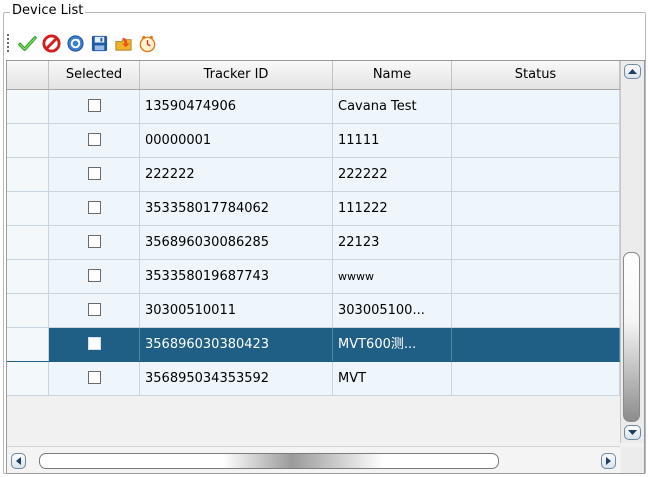 Image resolution: width=649 pixels, height=477 pixels. What do you see at coordinates (631, 337) in the screenshot?
I see `vertical-scroll-thumb` at bounding box center [631, 337].